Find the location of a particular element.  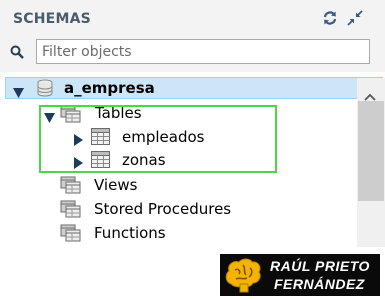

brand-name-line1: RAÚL PRIETO is located at coordinates (320, 266).